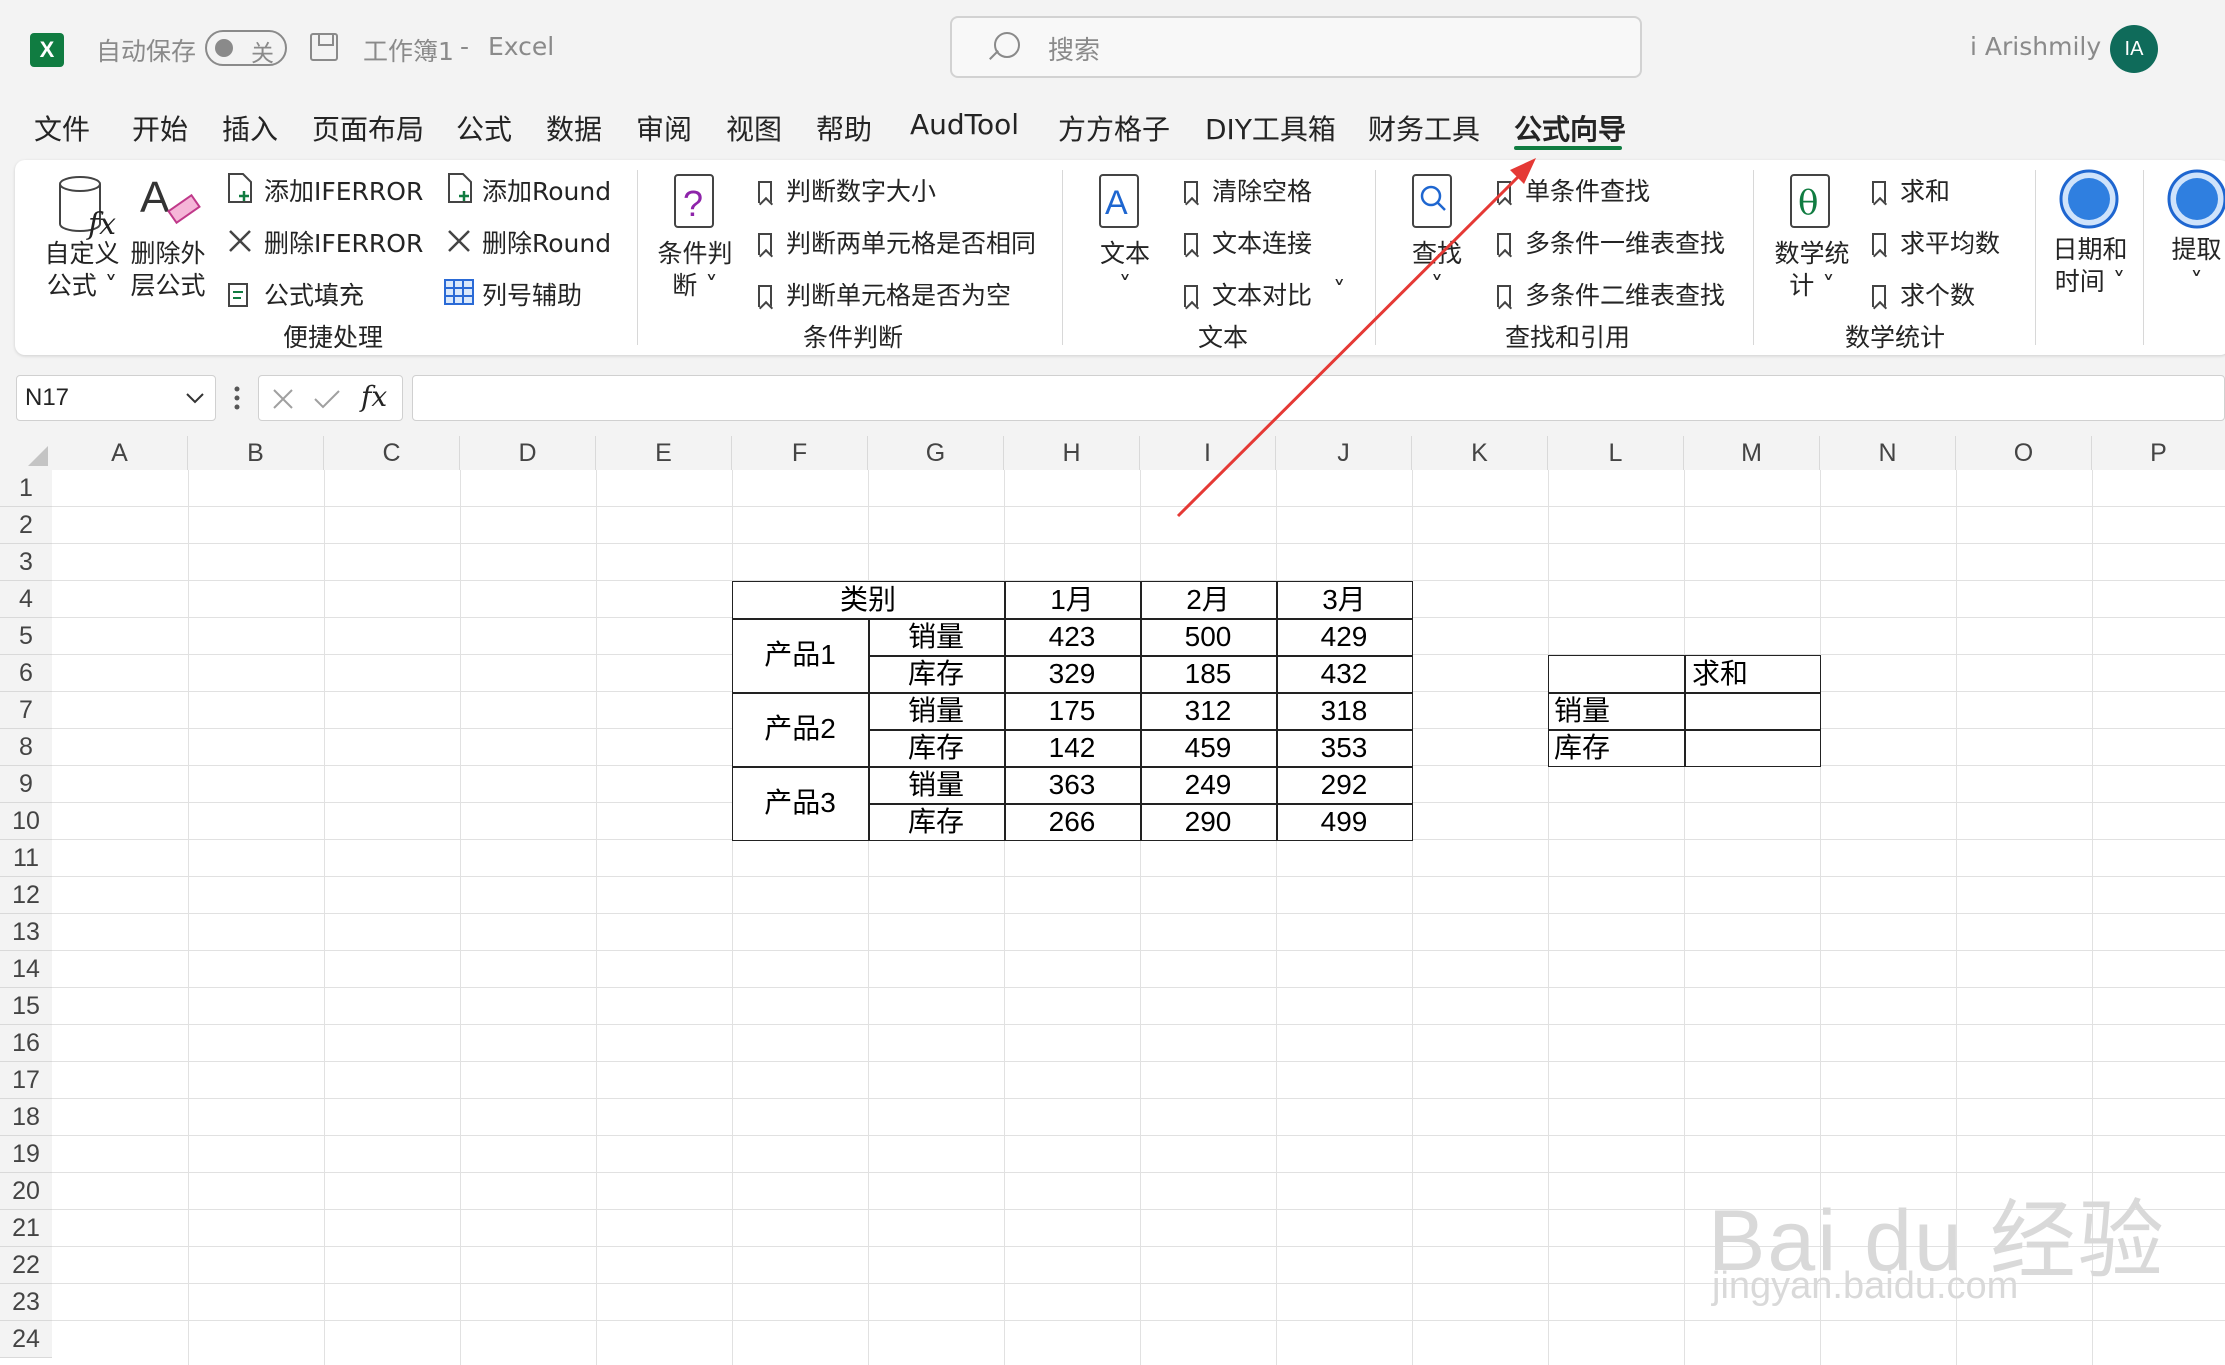 The image size is (2225, 1365). What do you see at coordinates (237, 398) in the screenshot?
I see `more-options-icon` at bounding box center [237, 398].